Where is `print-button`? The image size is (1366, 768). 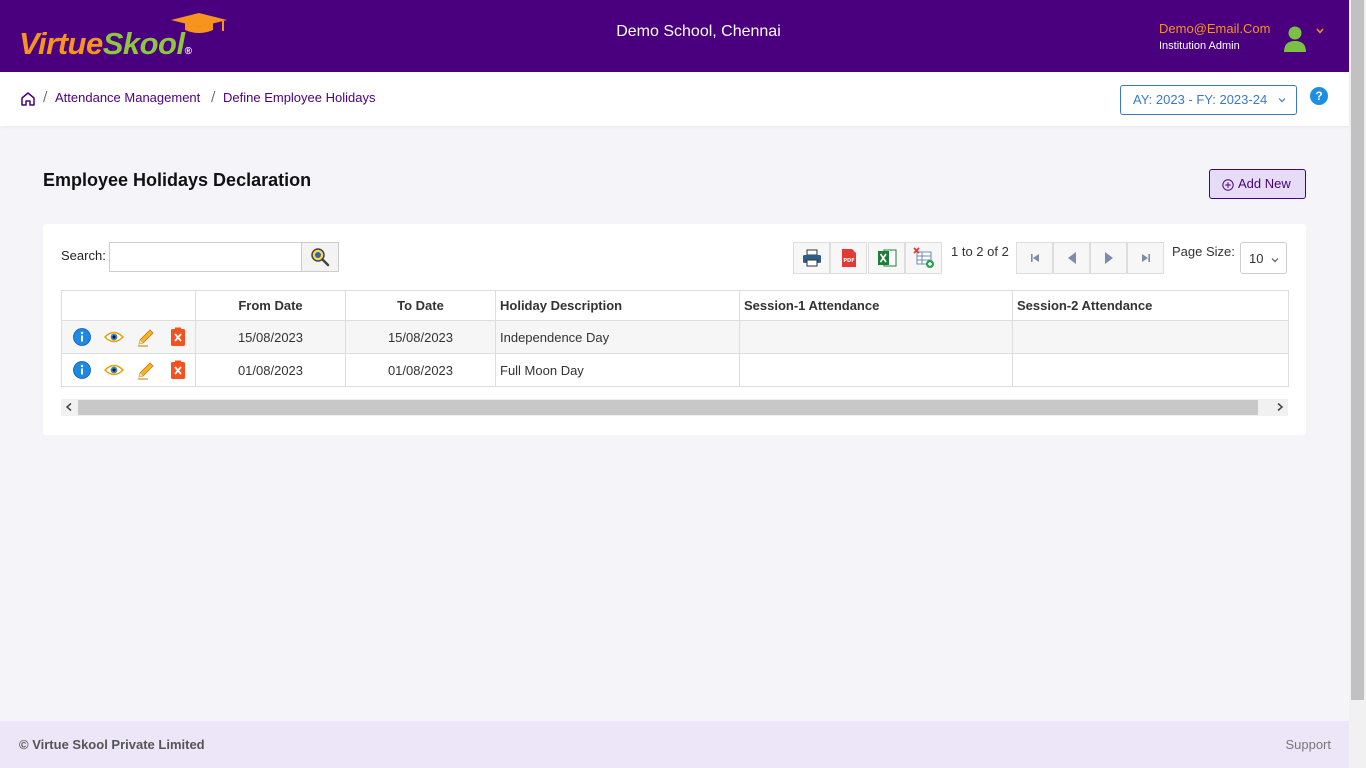 print-button is located at coordinates (811, 258).